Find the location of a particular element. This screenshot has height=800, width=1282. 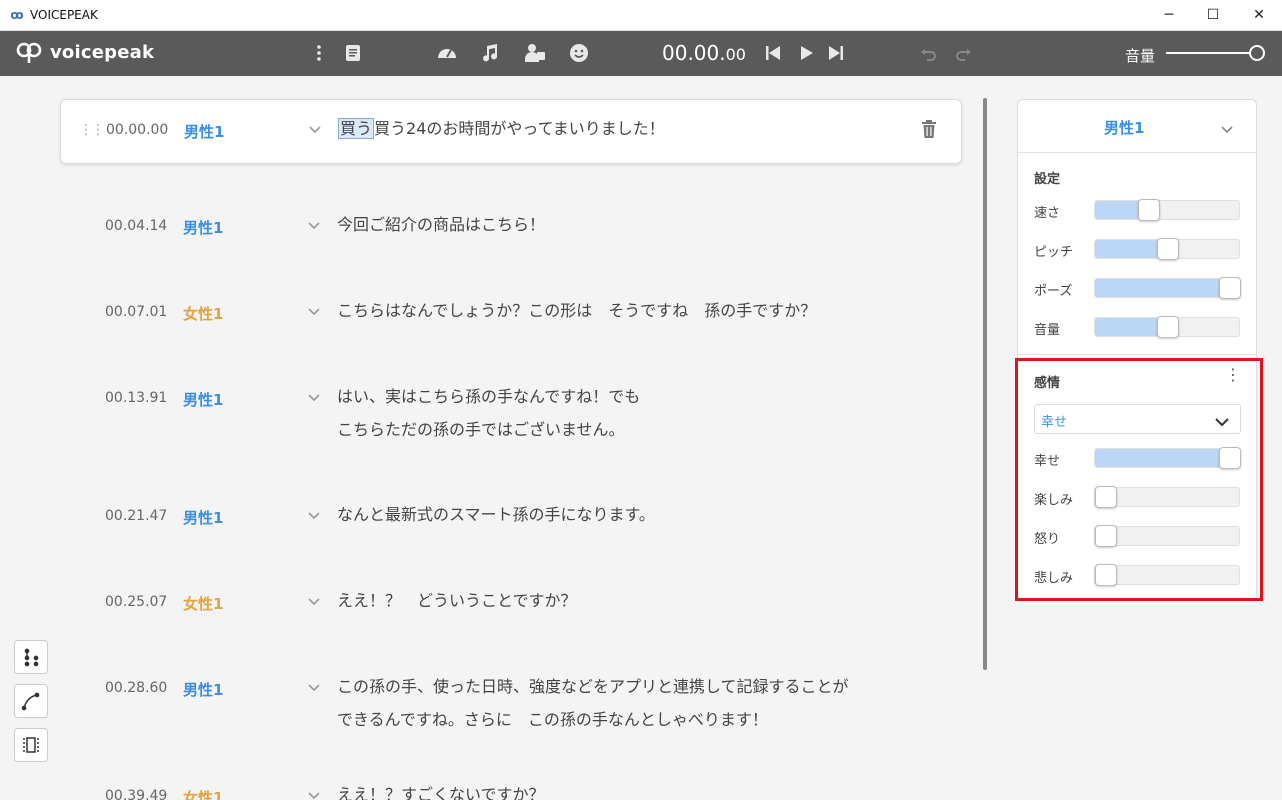

speed-meter-icon is located at coordinates (447, 53).